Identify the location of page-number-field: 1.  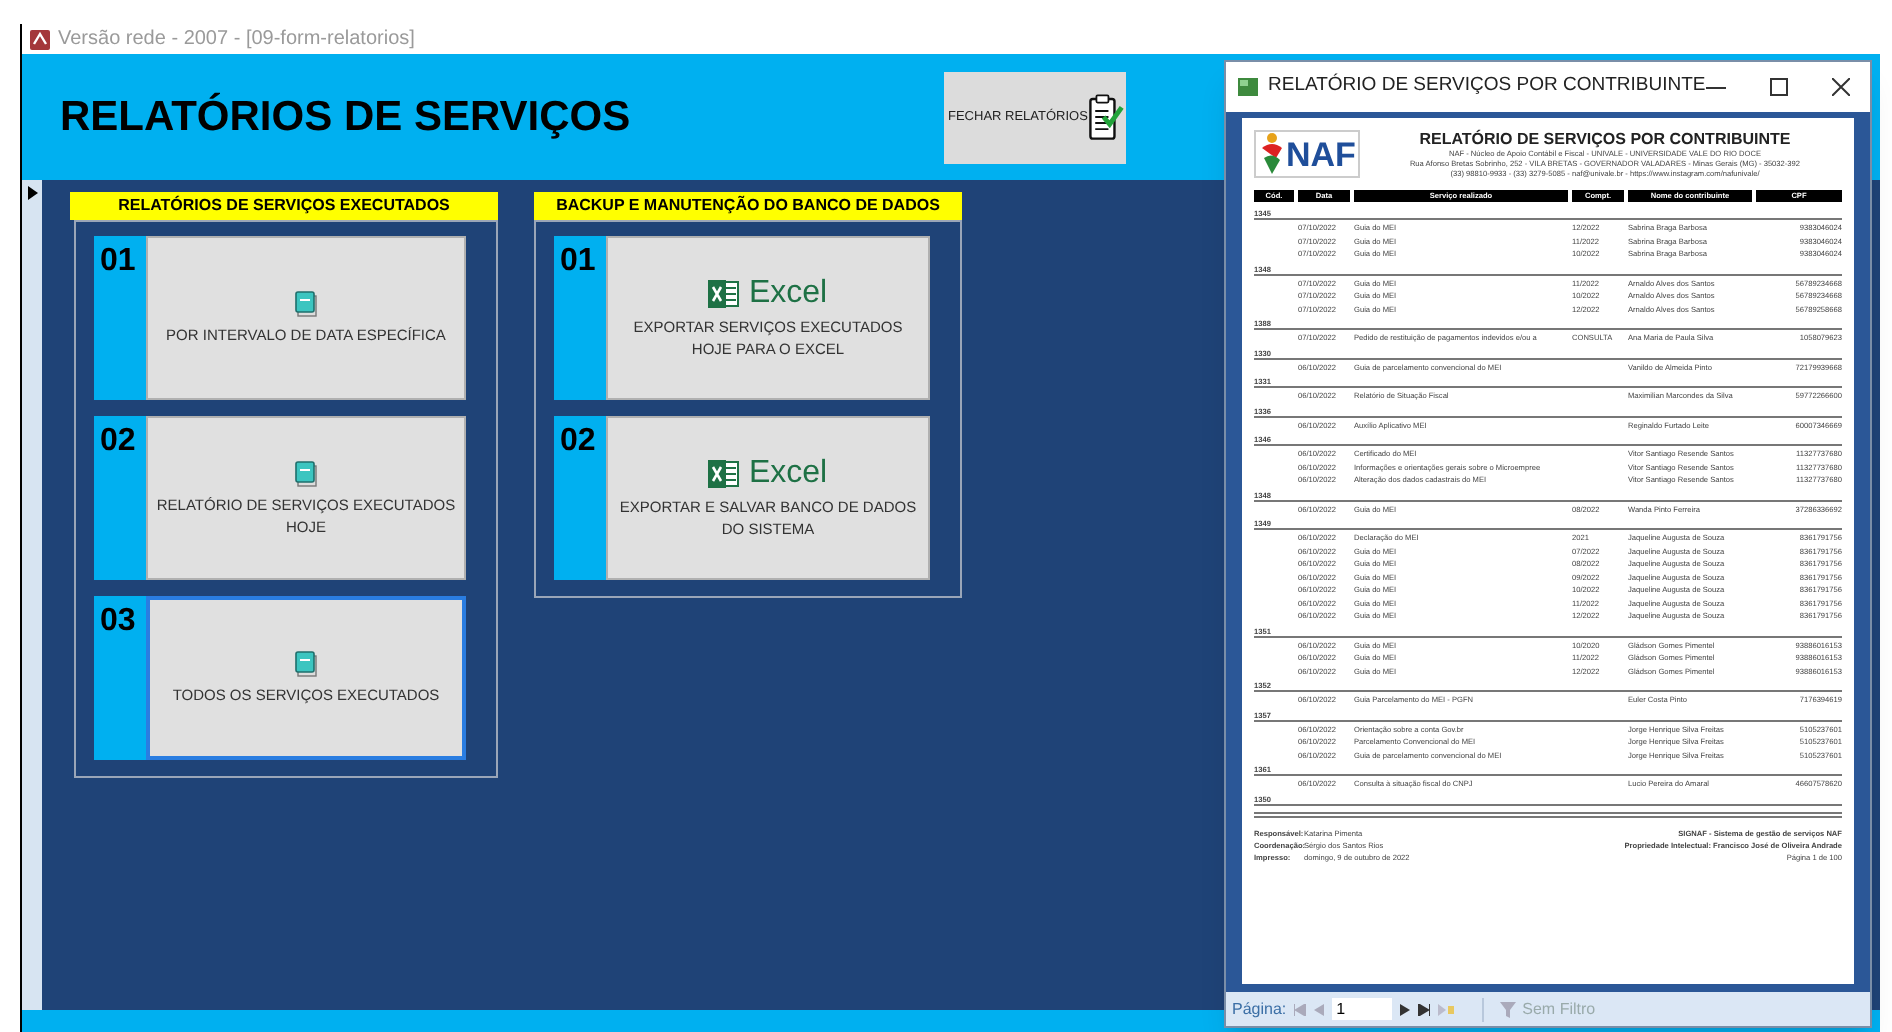
(1362, 1009).